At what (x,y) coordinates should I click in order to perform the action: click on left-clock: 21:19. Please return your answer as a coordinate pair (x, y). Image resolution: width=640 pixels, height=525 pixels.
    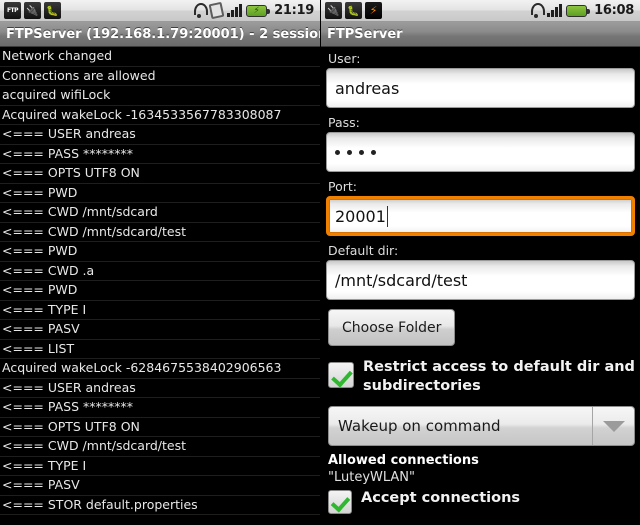
    Looking at the image, I should click on (294, 10).